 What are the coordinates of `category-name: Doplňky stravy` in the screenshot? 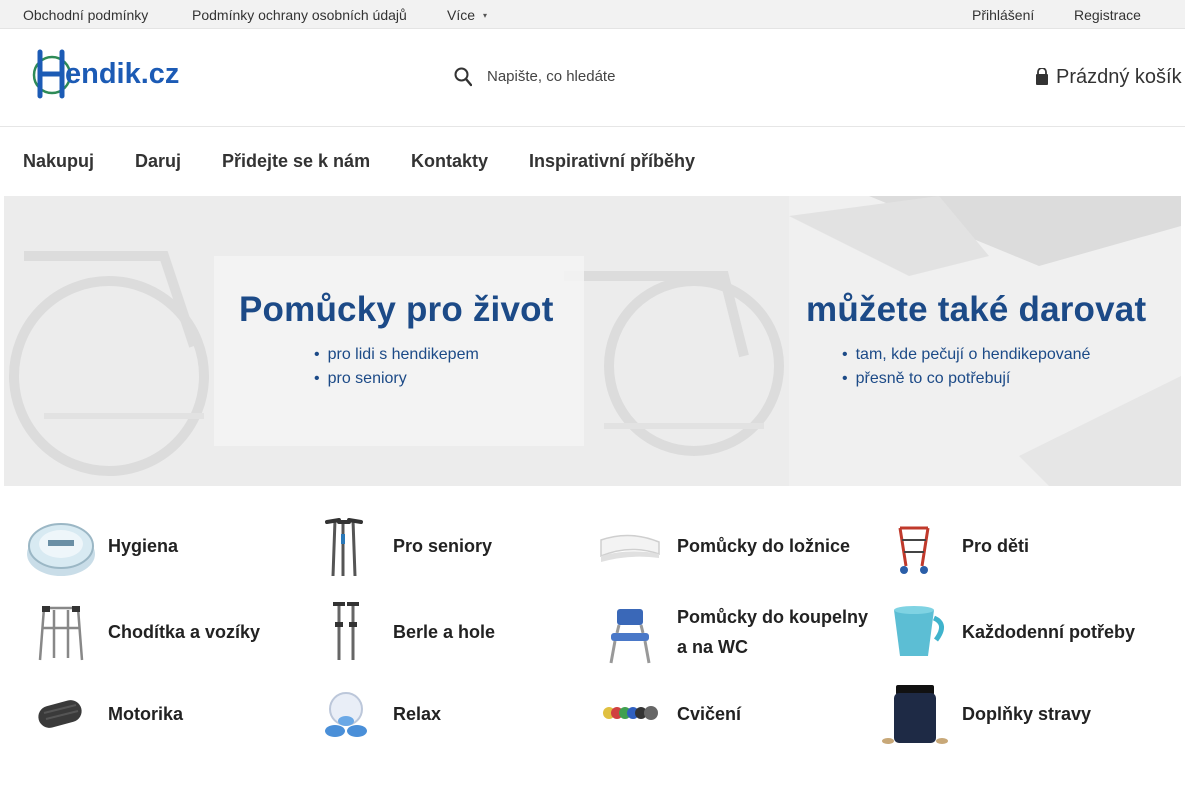 It's located at (1027, 714).